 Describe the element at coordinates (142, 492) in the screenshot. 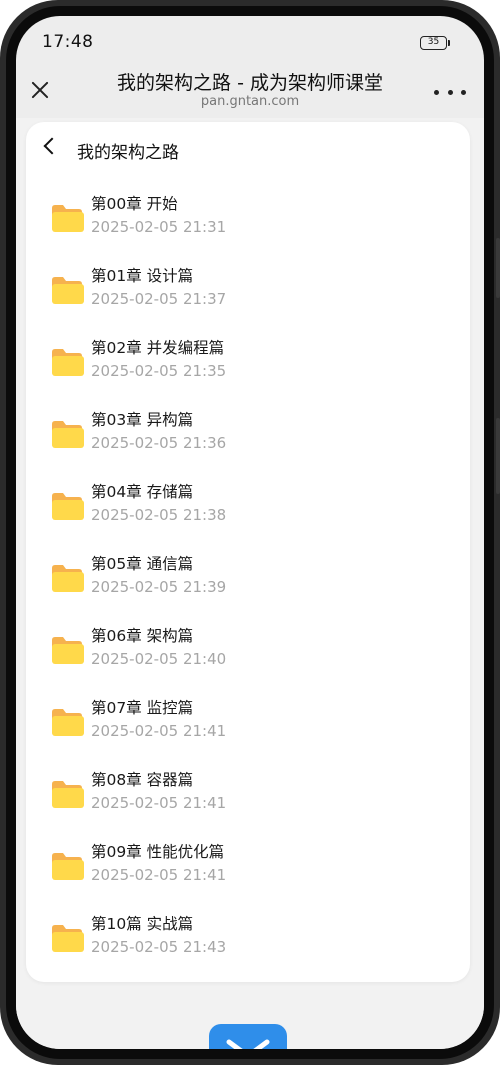

I see `folder-name: 第04章 存储篇` at that location.